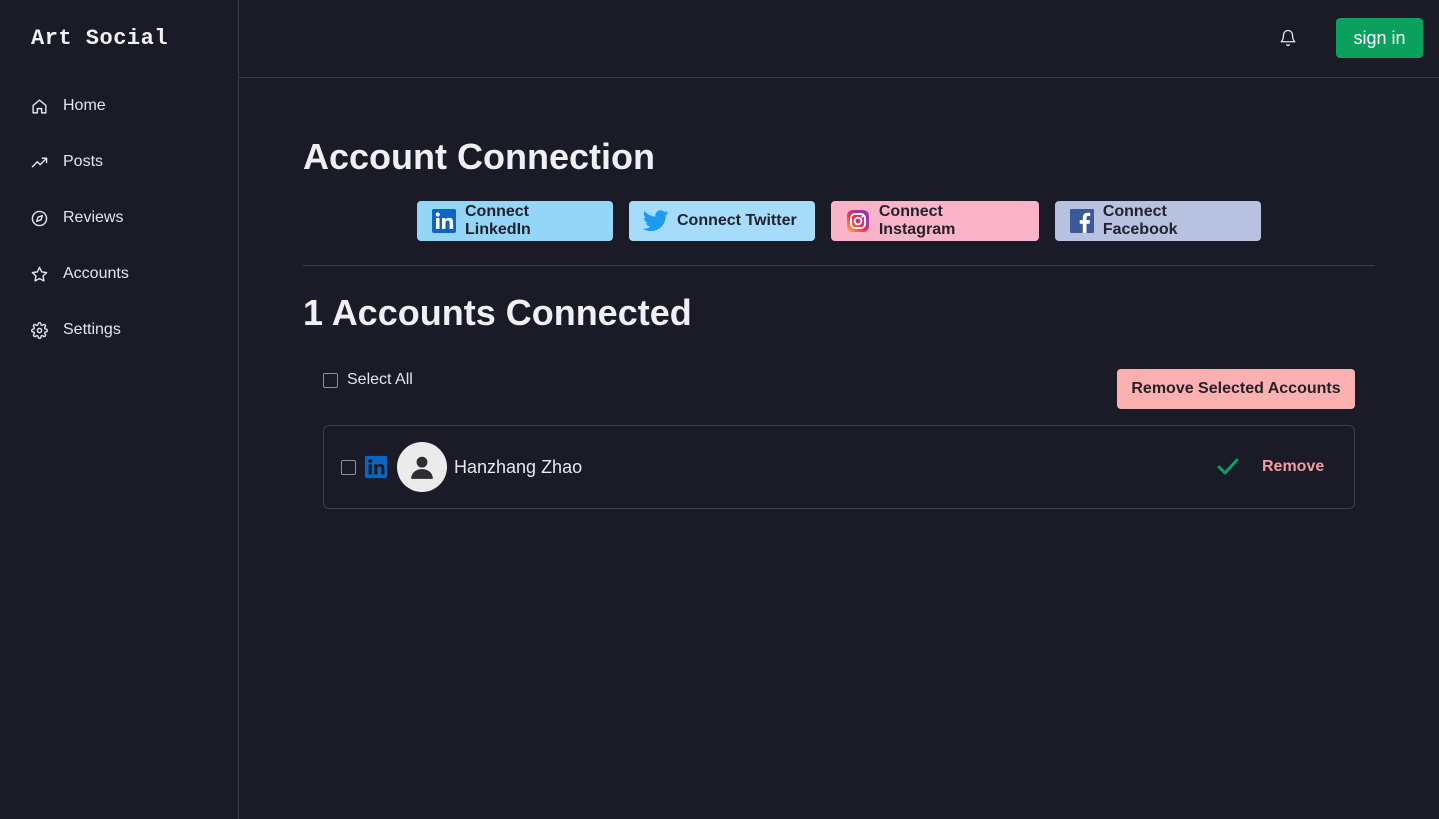 This screenshot has width=1439, height=819. I want to click on star-icon, so click(39, 274).